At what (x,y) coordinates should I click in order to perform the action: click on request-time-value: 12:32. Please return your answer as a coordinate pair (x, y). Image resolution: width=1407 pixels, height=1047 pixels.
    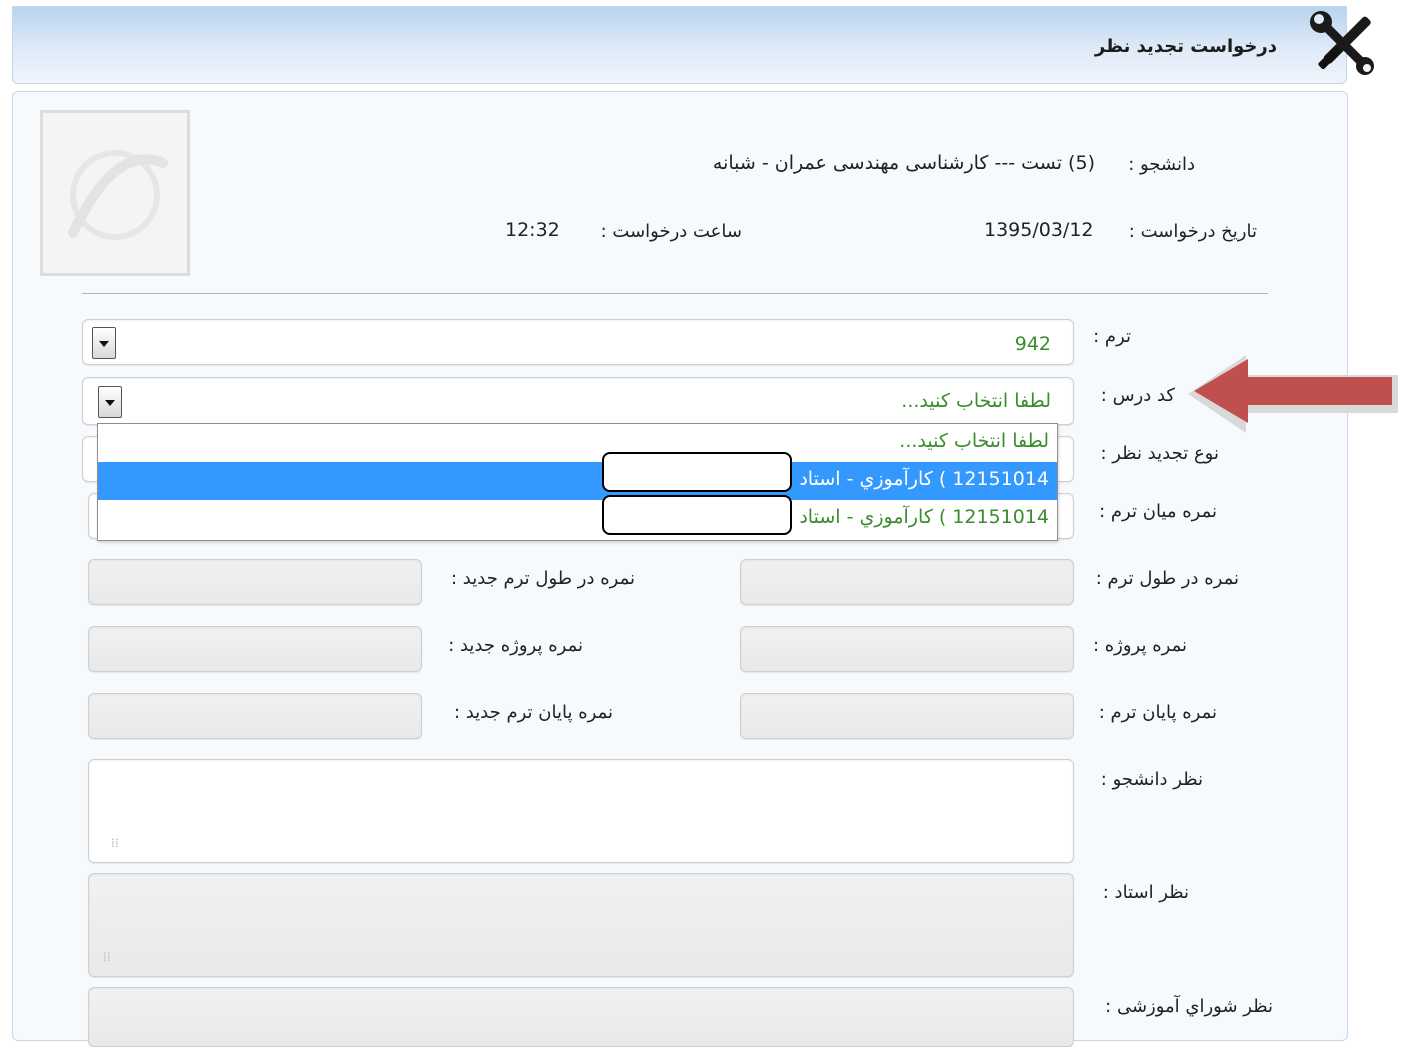
    Looking at the image, I should click on (532, 230).